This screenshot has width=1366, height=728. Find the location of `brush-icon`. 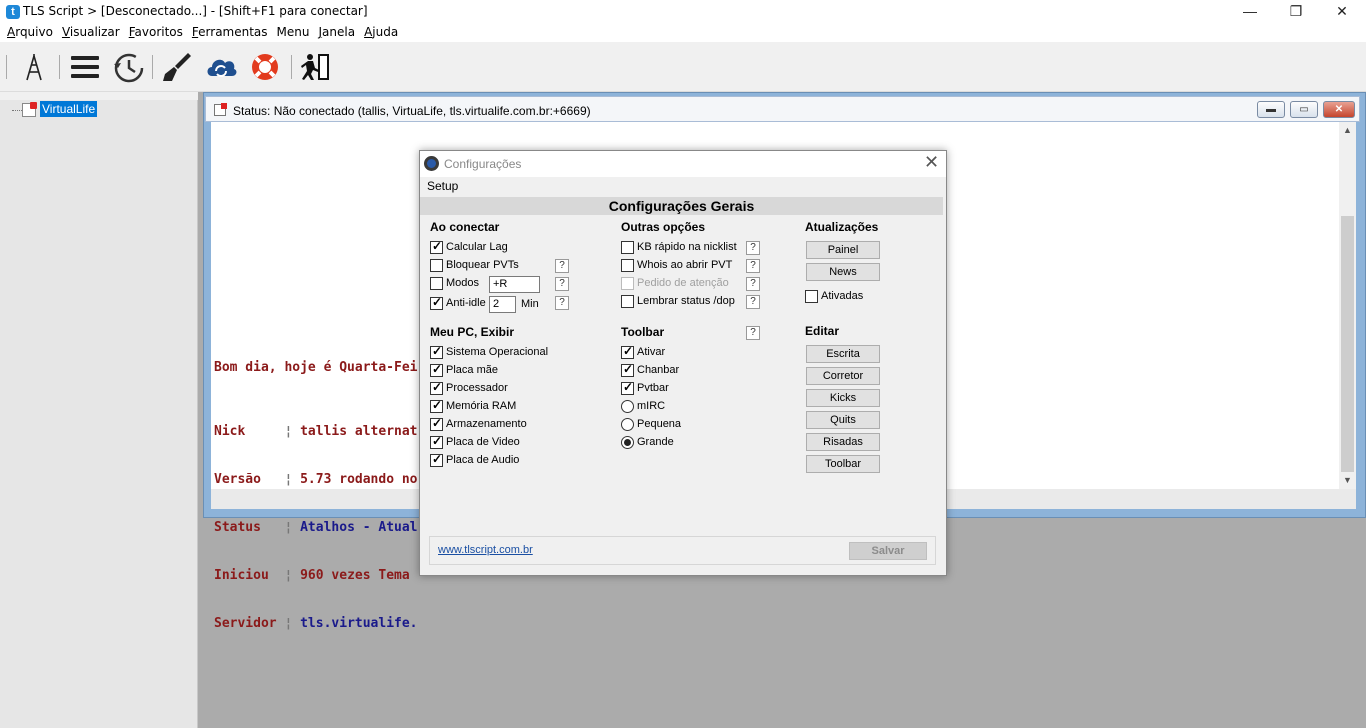

brush-icon is located at coordinates (177, 67).